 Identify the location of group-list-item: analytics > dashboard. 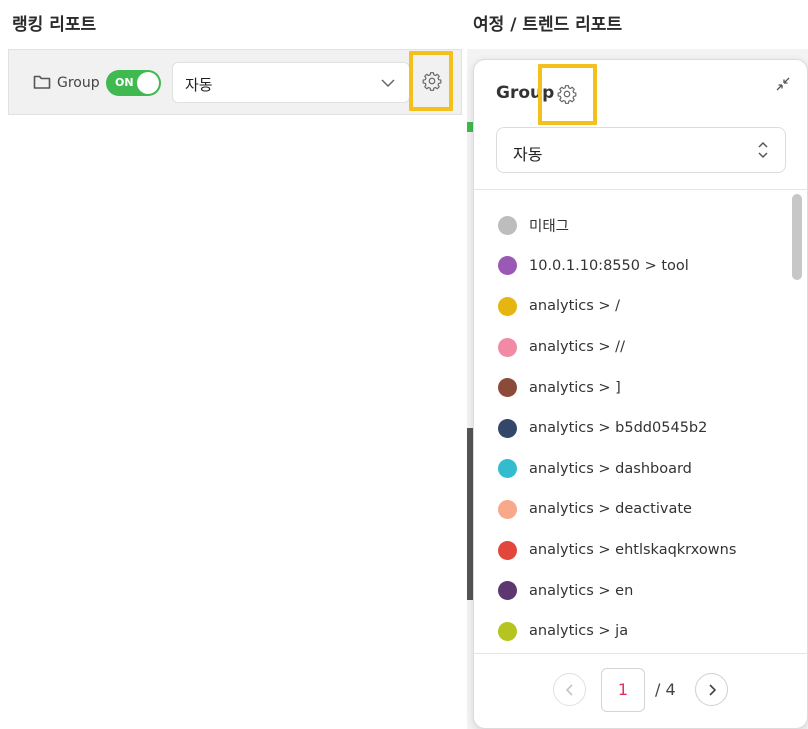
(629, 469).